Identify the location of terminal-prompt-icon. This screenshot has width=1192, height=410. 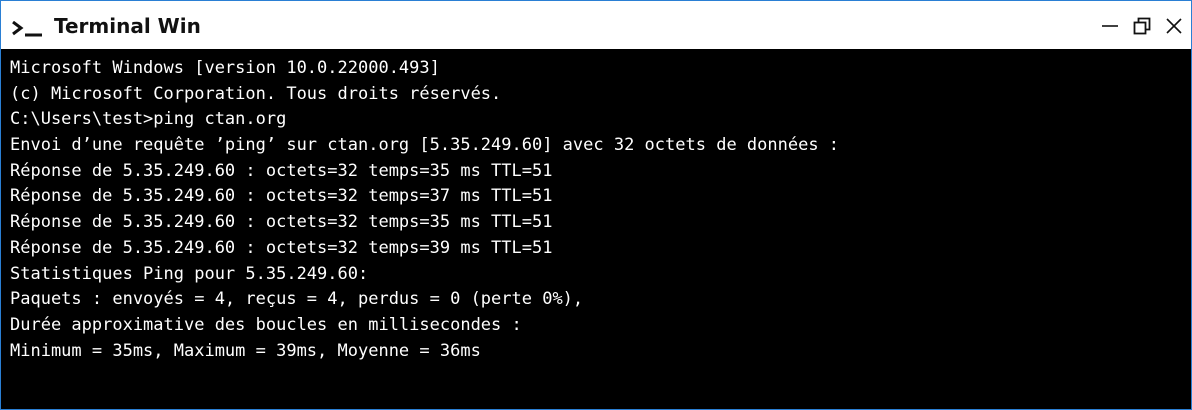
(27, 29).